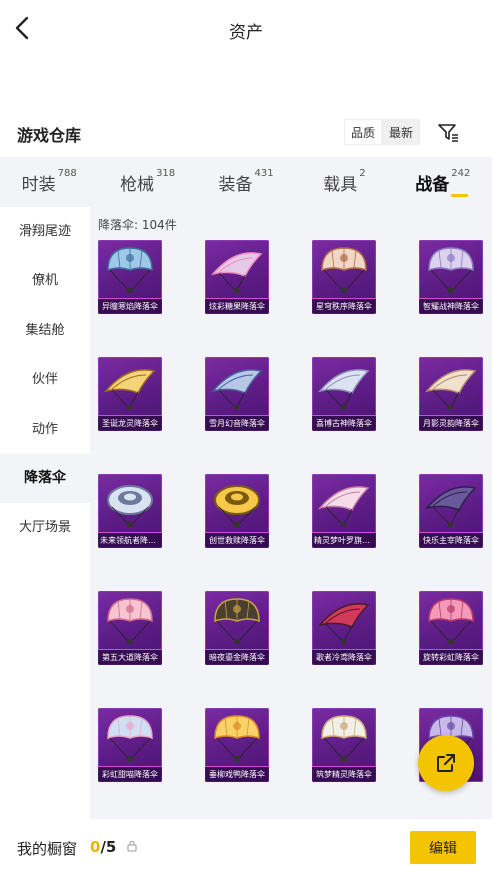 The height and width of the screenshot is (876, 492). I want to click on parachute-item-name: 筑梦精灵降落伞, so click(344, 774).